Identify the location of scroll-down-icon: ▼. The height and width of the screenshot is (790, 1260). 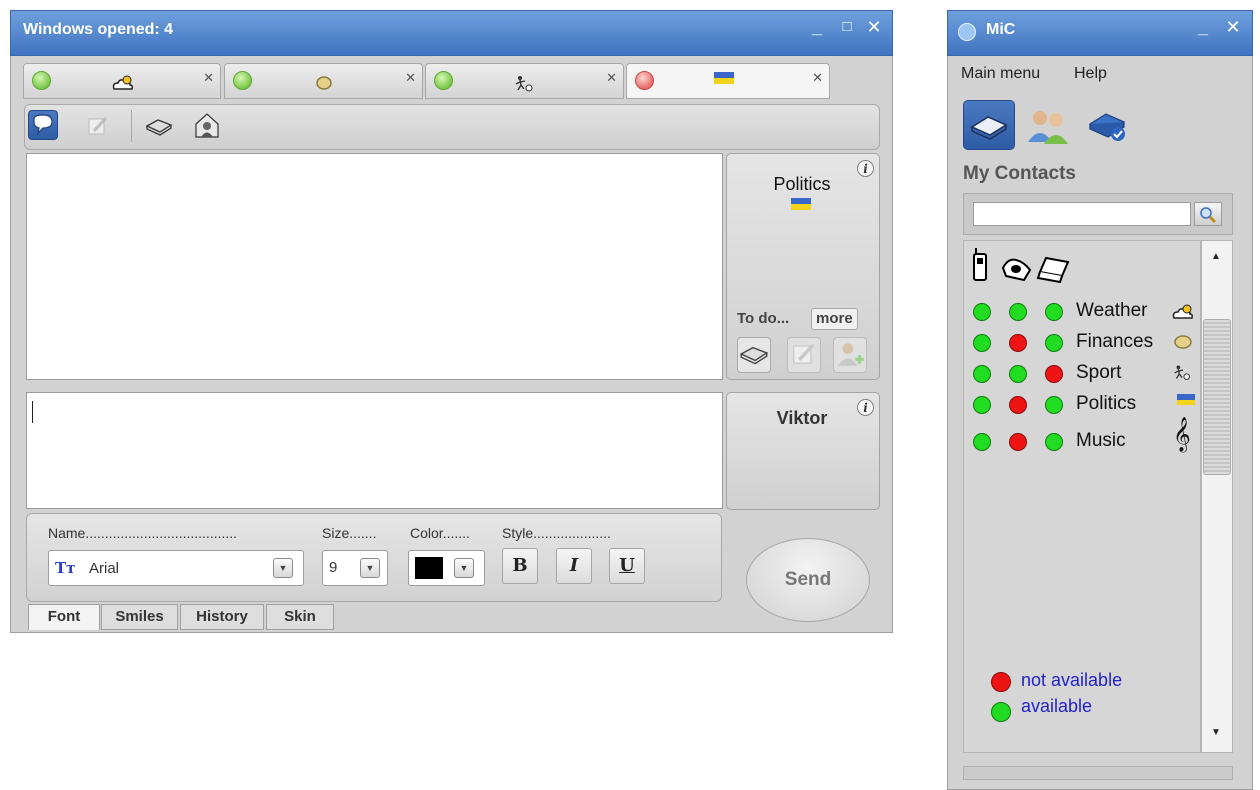
(1216, 732).